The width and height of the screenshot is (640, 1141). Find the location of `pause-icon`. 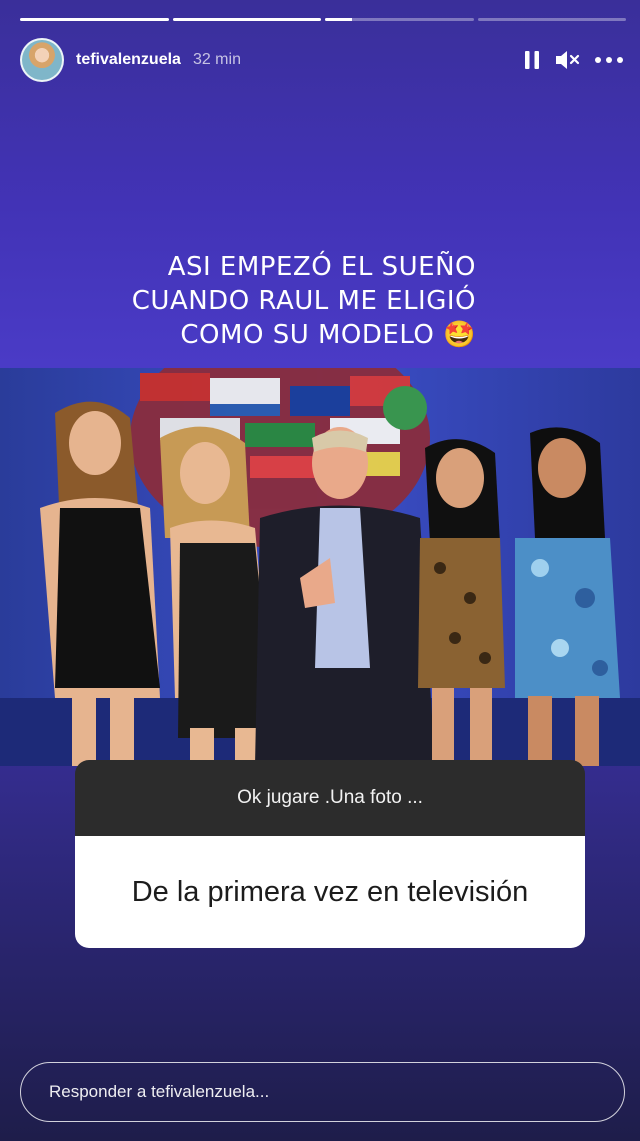

pause-icon is located at coordinates (532, 60).